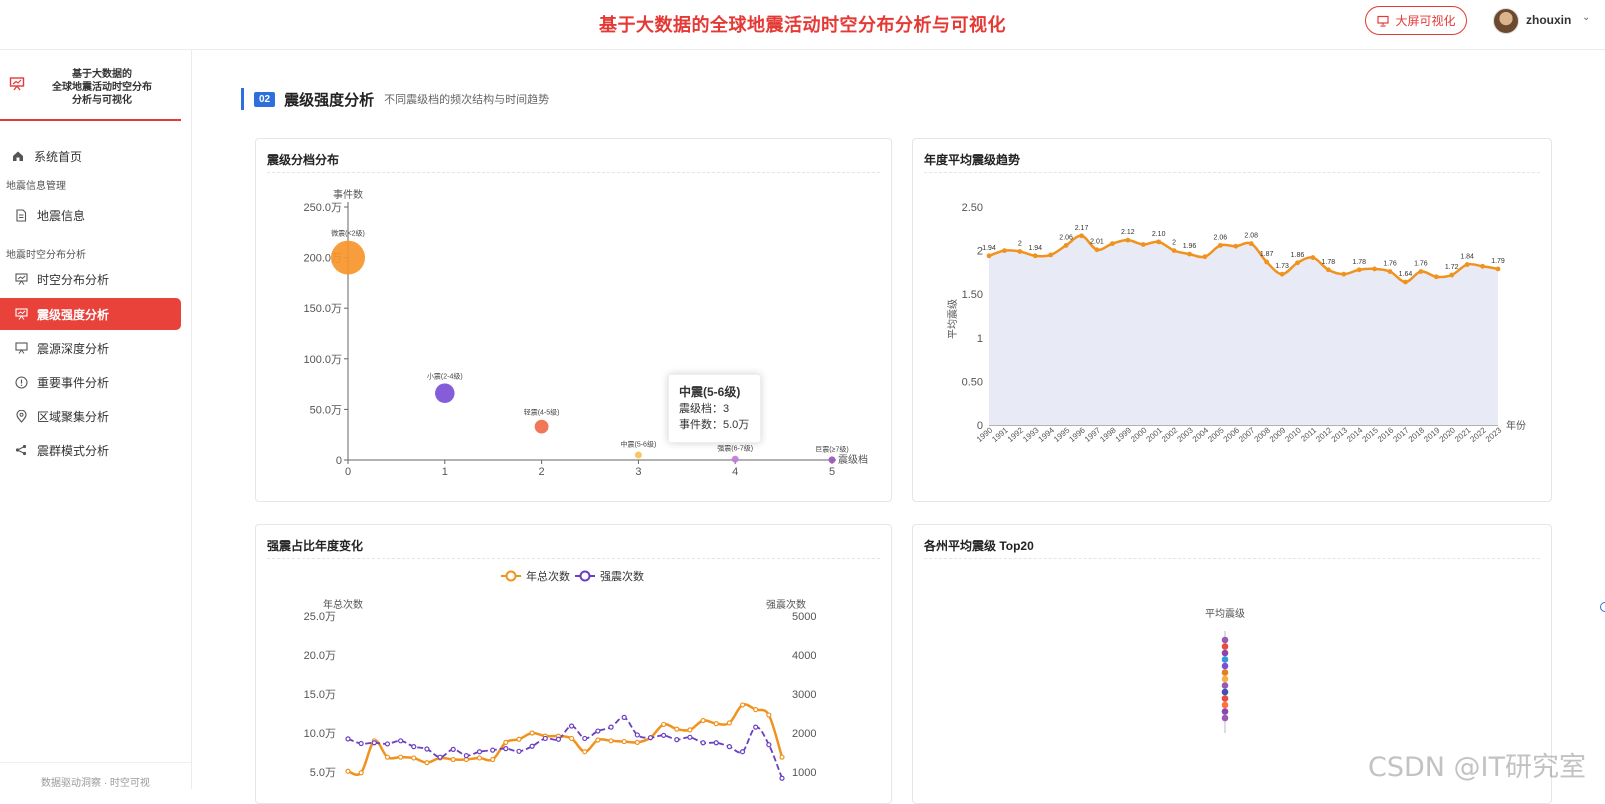  What do you see at coordinates (1548, 20) in the screenshot?
I see `username: zhouxin` at bounding box center [1548, 20].